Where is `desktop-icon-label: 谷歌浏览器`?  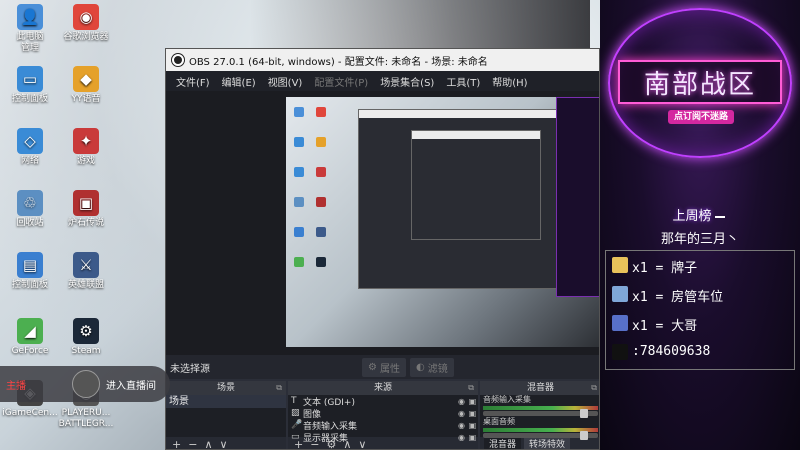
desktop-icon-label: 谷歌浏览器 is located at coordinates (86, 37).